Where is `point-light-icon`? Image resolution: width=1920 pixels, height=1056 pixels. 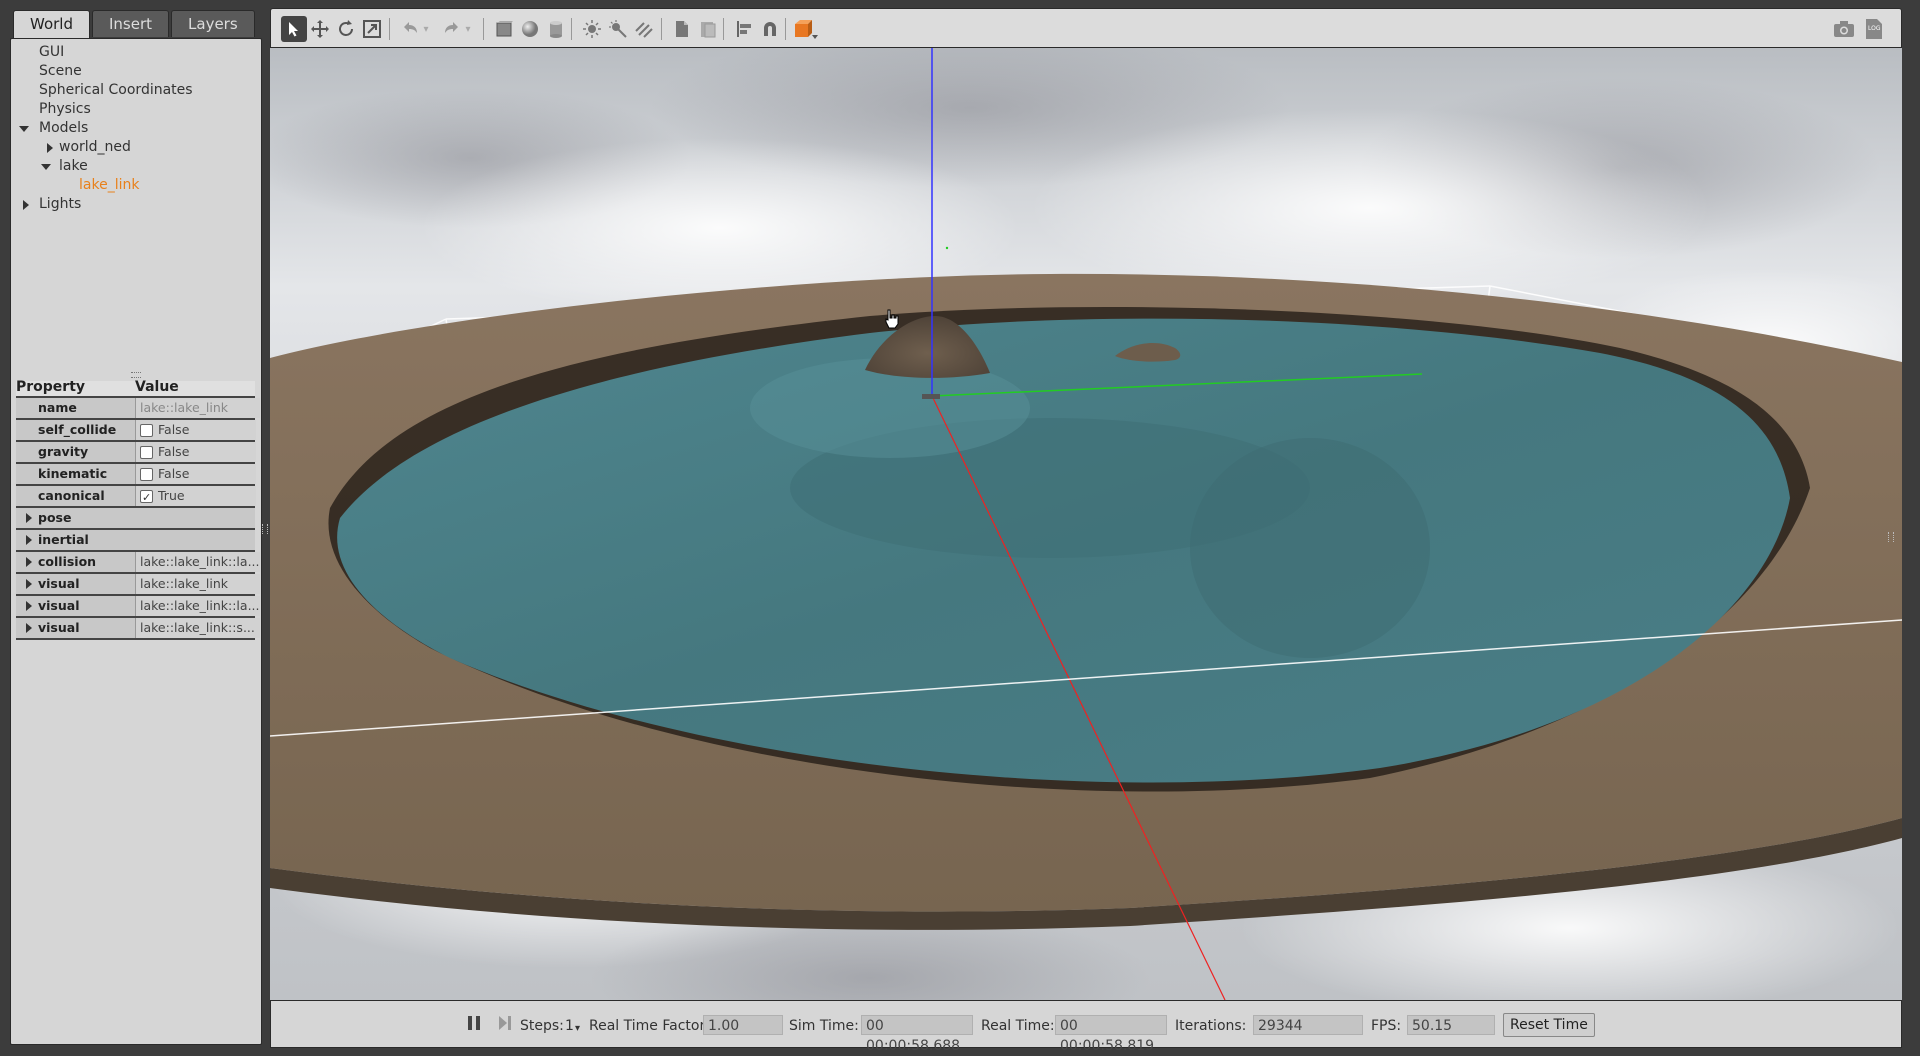 point-light-icon is located at coordinates (592, 29).